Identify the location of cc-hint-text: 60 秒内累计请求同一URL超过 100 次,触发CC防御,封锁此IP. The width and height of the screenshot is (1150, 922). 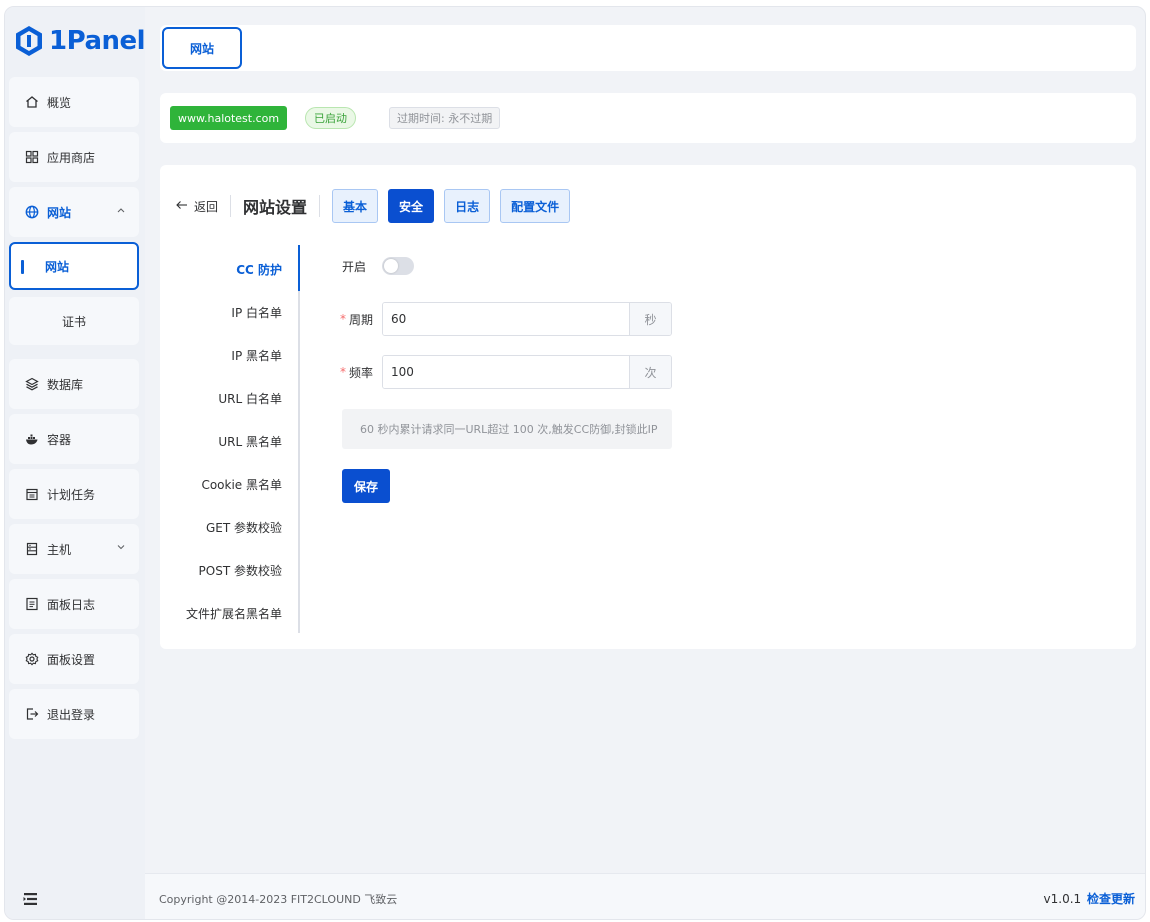
(507, 429).